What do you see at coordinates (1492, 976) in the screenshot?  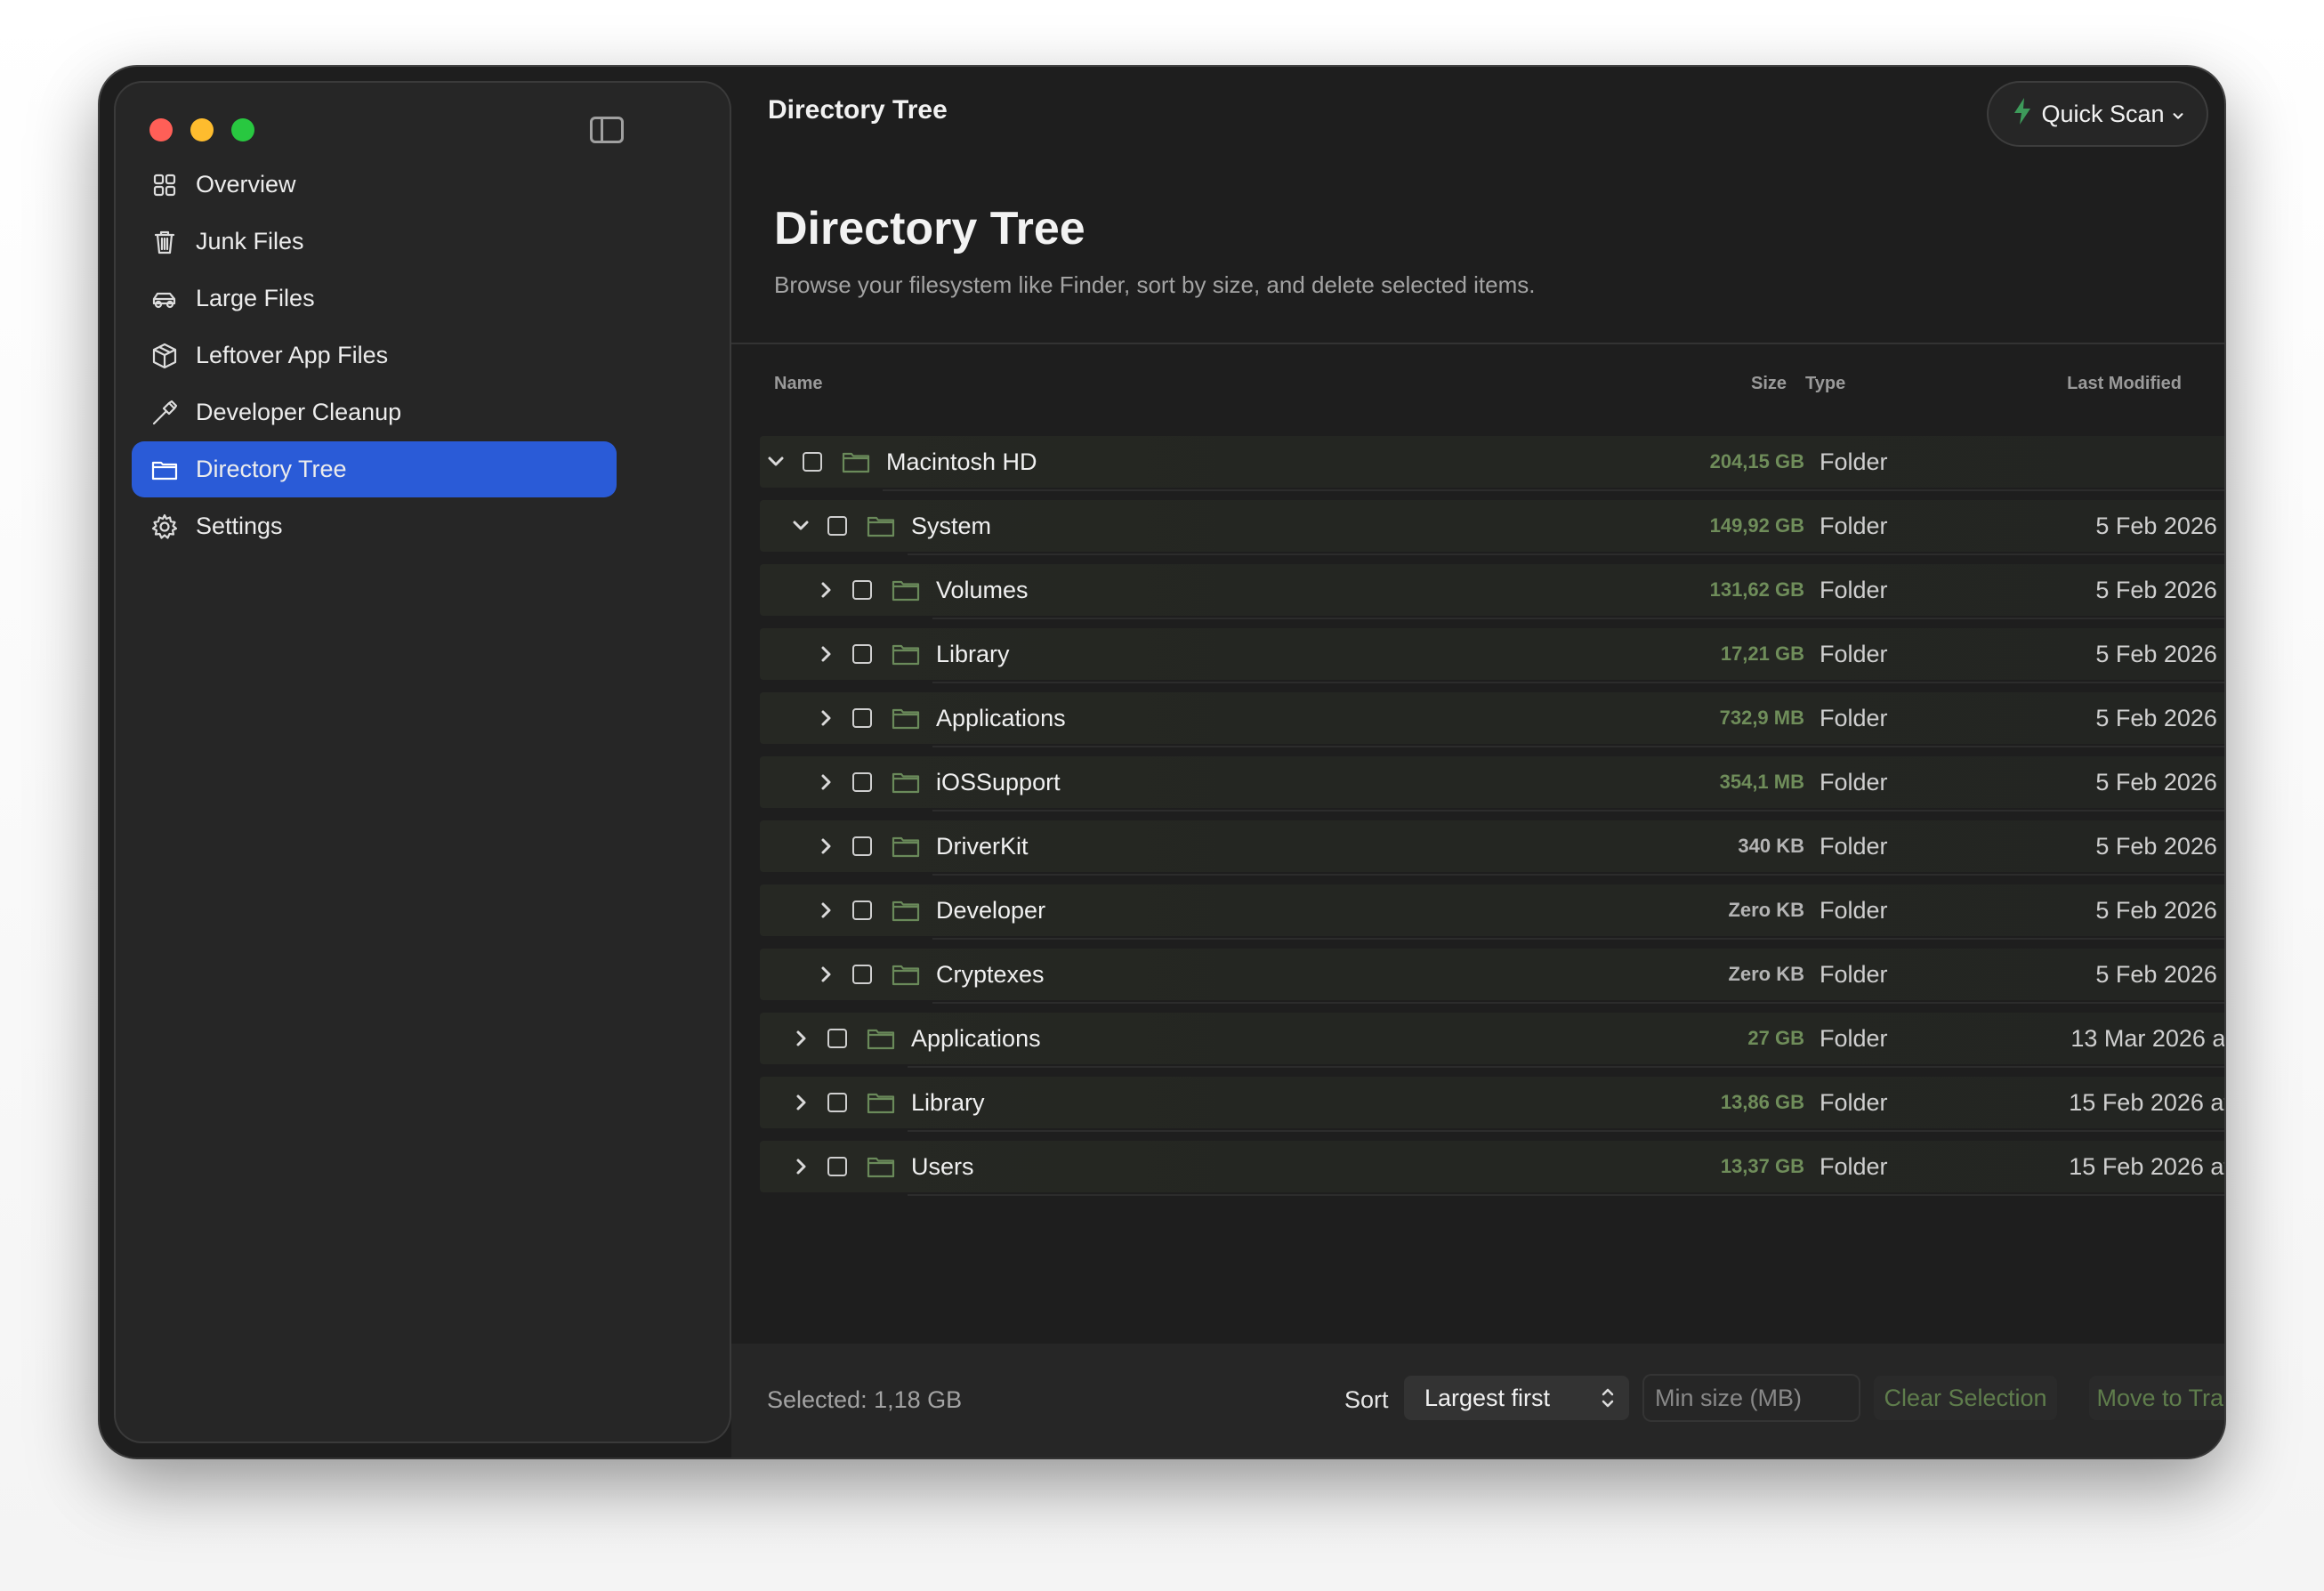 I see `table-row: Cryptexes Zero KB Folder 5 Feb 2026 at 6:13` at bounding box center [1492, 976].